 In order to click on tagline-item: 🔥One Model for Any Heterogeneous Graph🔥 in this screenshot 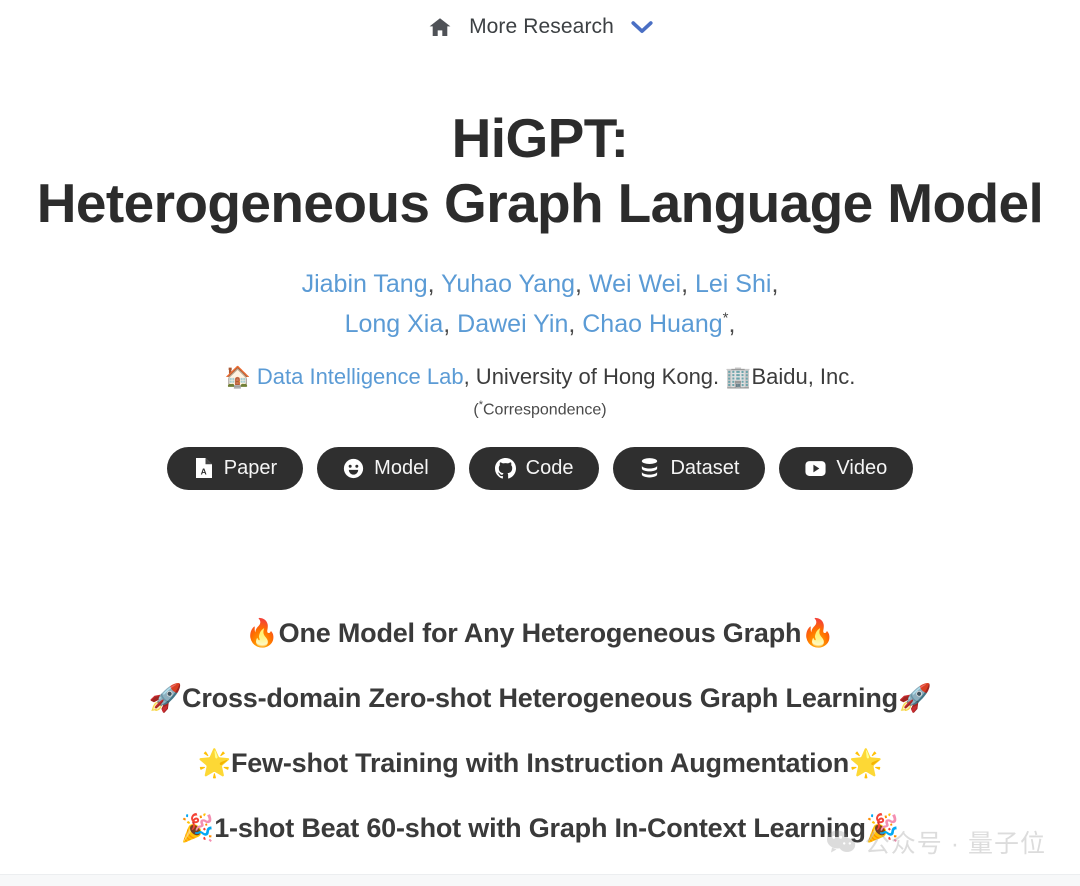, I will do `click(540, 633)`.